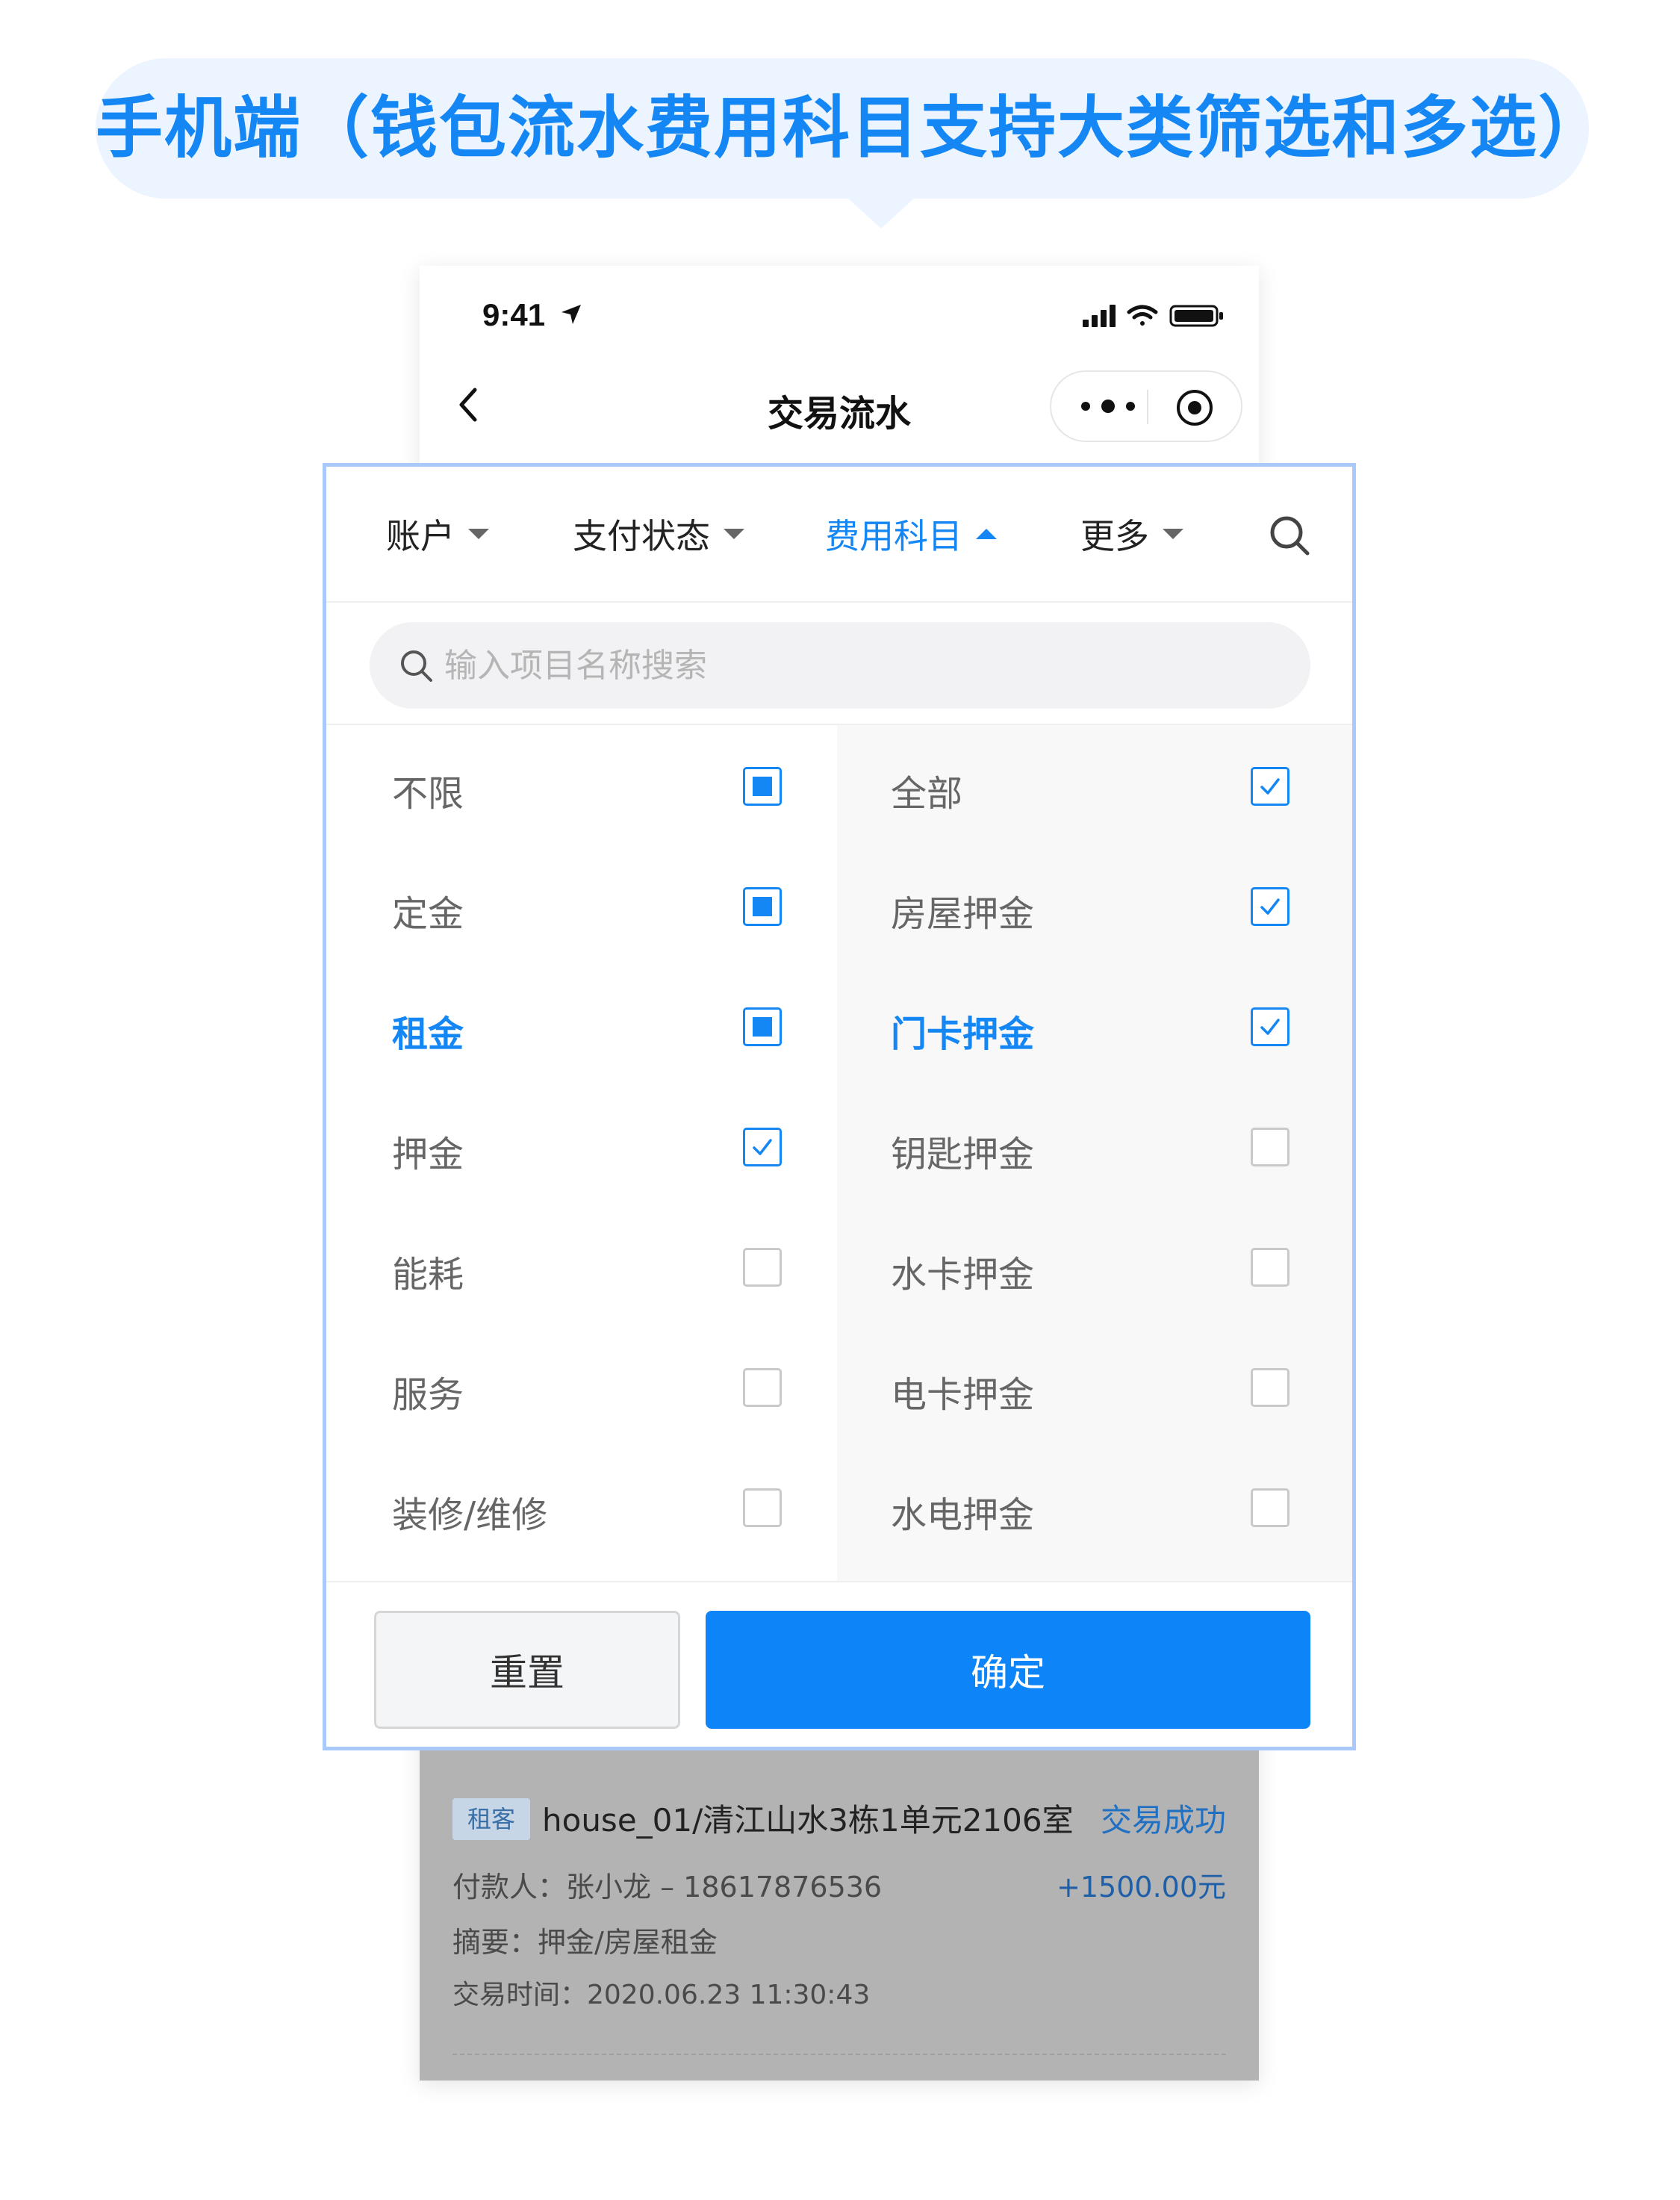 This screenshot has width=1680, height=2200. What do you see at coordinates (1094, 1269) in the screenshot?
I see `subcategory-item: 水卡押金` at bounding box center [1094, 1269].